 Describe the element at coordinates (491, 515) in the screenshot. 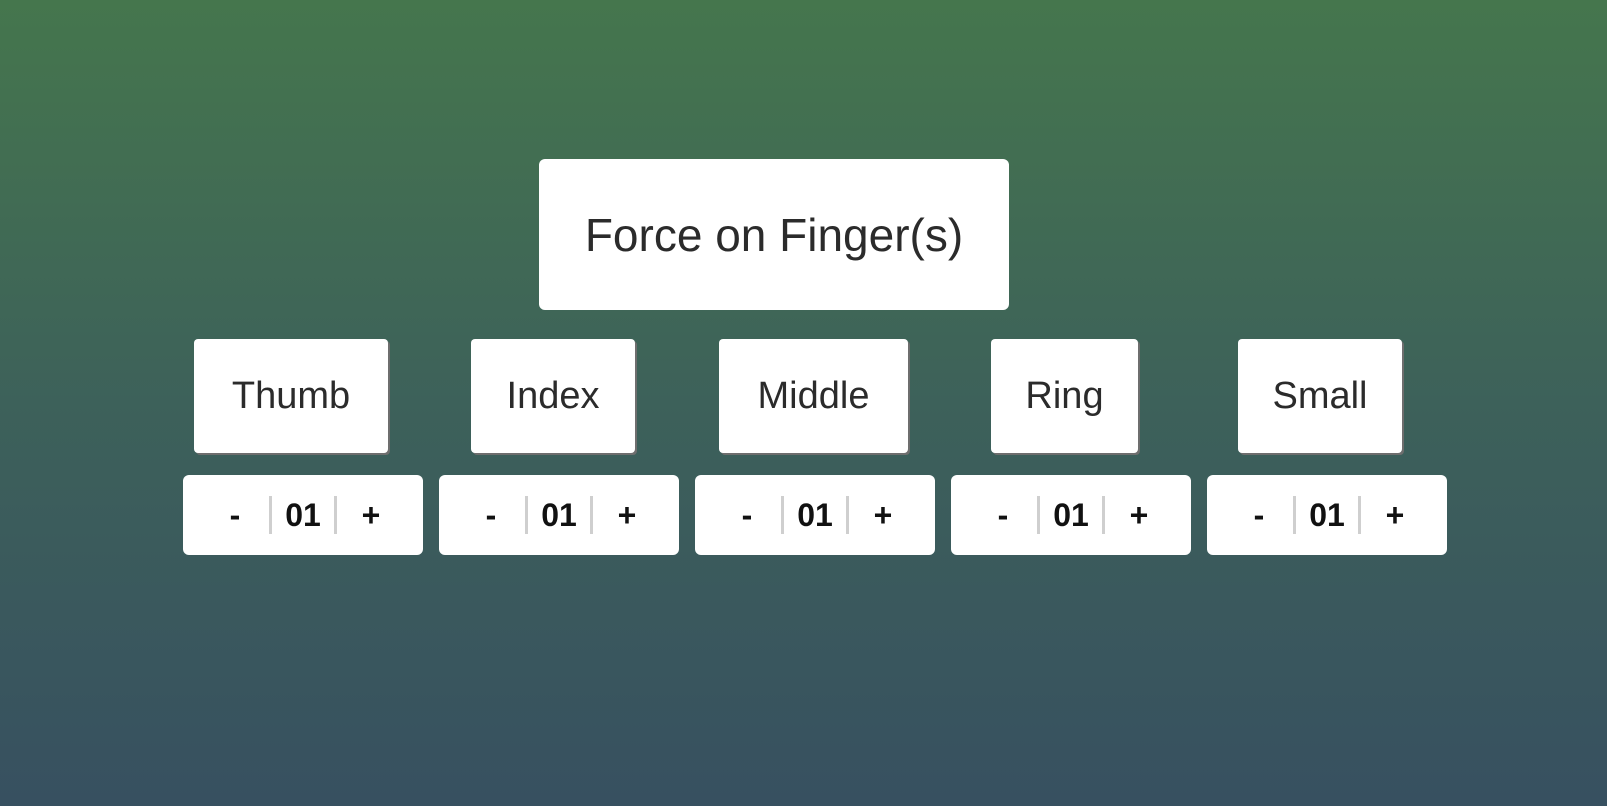

I see `index-decrement-button: -` at that location.